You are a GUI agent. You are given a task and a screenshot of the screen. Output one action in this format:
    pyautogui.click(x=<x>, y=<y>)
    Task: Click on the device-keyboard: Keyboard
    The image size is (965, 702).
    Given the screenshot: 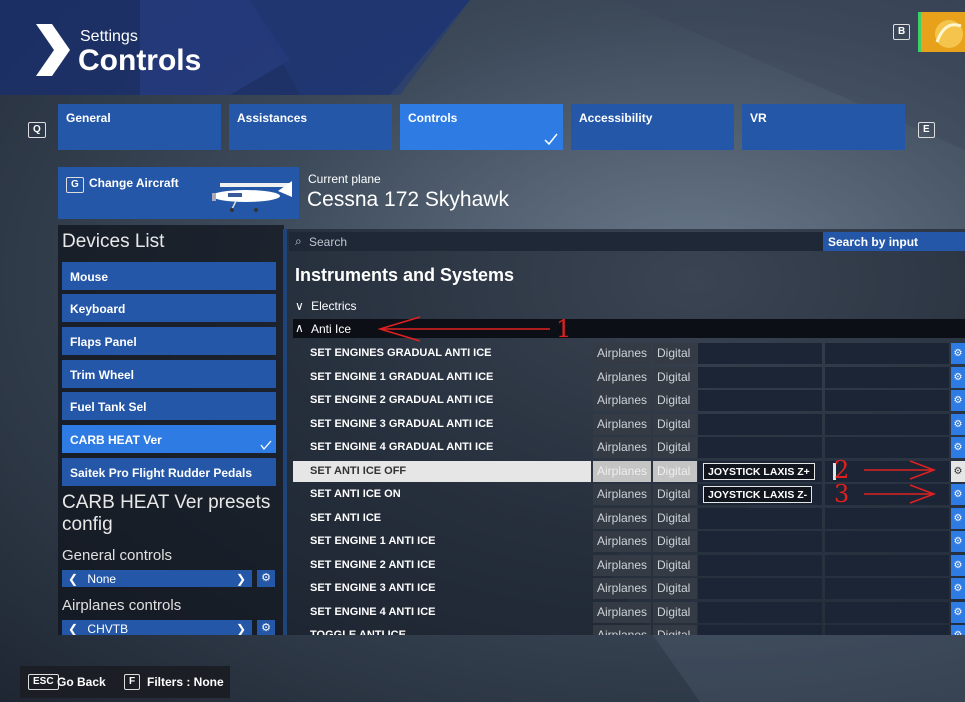 What is the action you would take?
    pyautogui.click(x=169, y=308)
    